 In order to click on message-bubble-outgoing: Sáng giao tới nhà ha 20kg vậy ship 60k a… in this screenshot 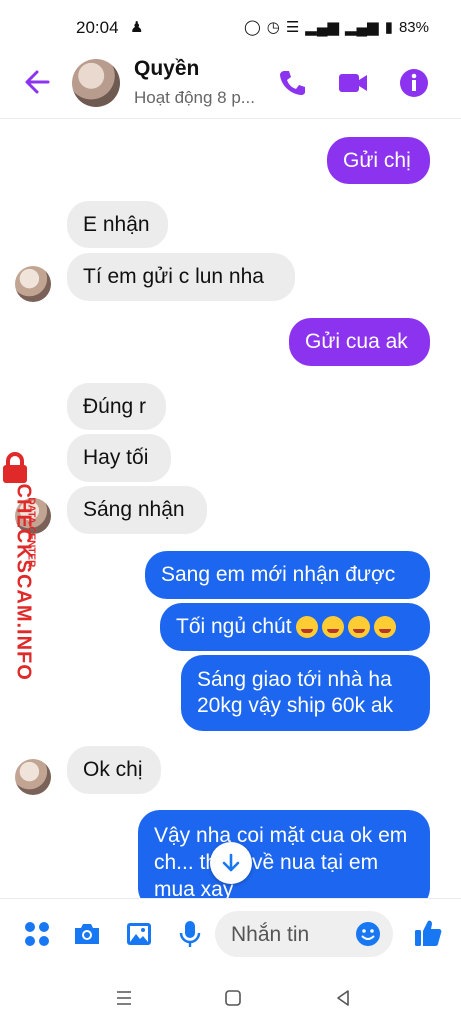, I will do `click(305, 693)`.